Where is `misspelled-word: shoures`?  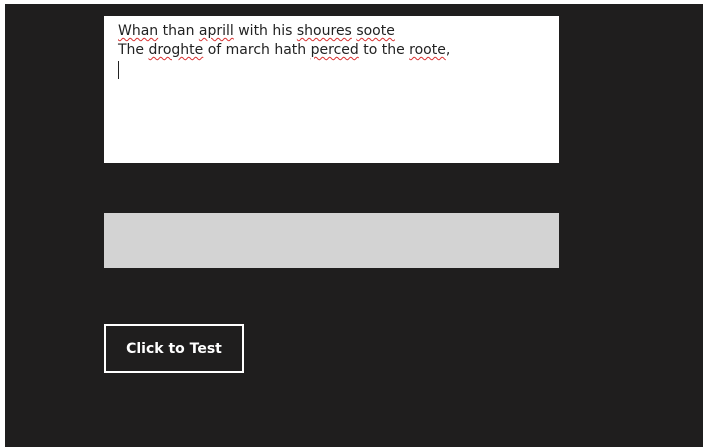 misspelled-word: shoures is located at coordinates (324, 31).